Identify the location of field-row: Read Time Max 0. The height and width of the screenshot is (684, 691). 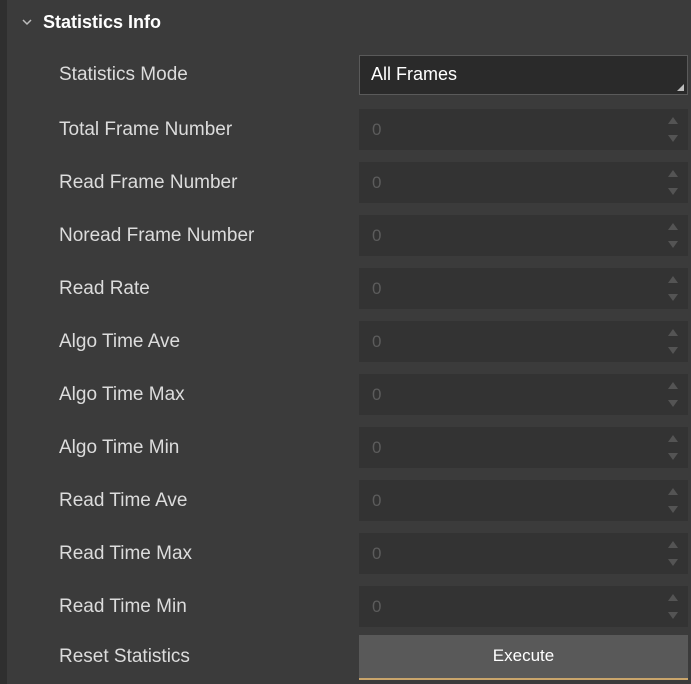
(345, 555).